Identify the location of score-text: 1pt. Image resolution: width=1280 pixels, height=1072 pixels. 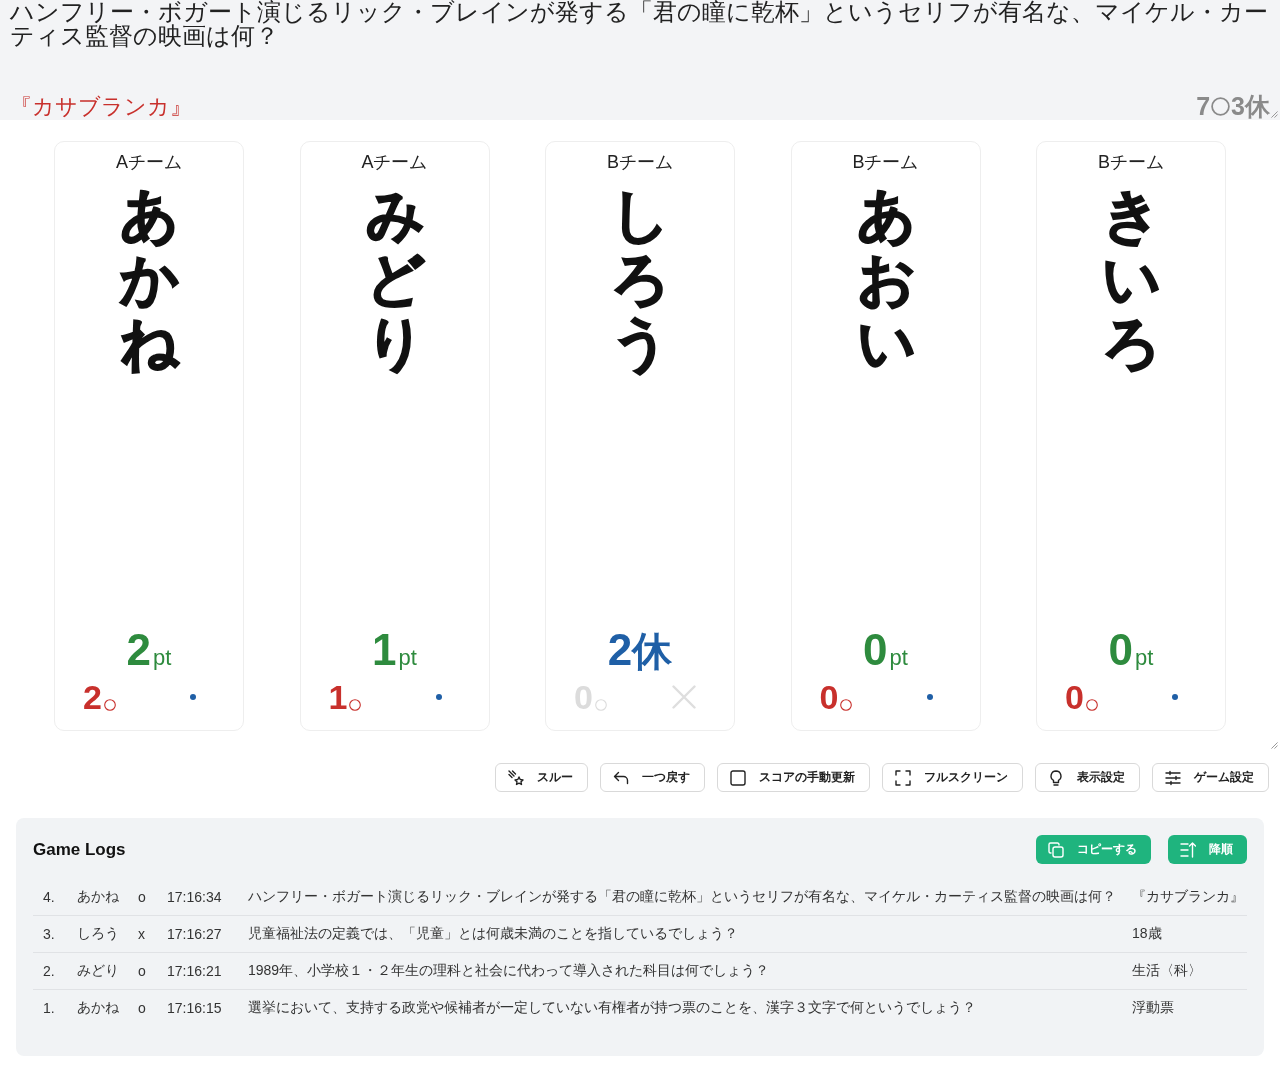
(394, 650).